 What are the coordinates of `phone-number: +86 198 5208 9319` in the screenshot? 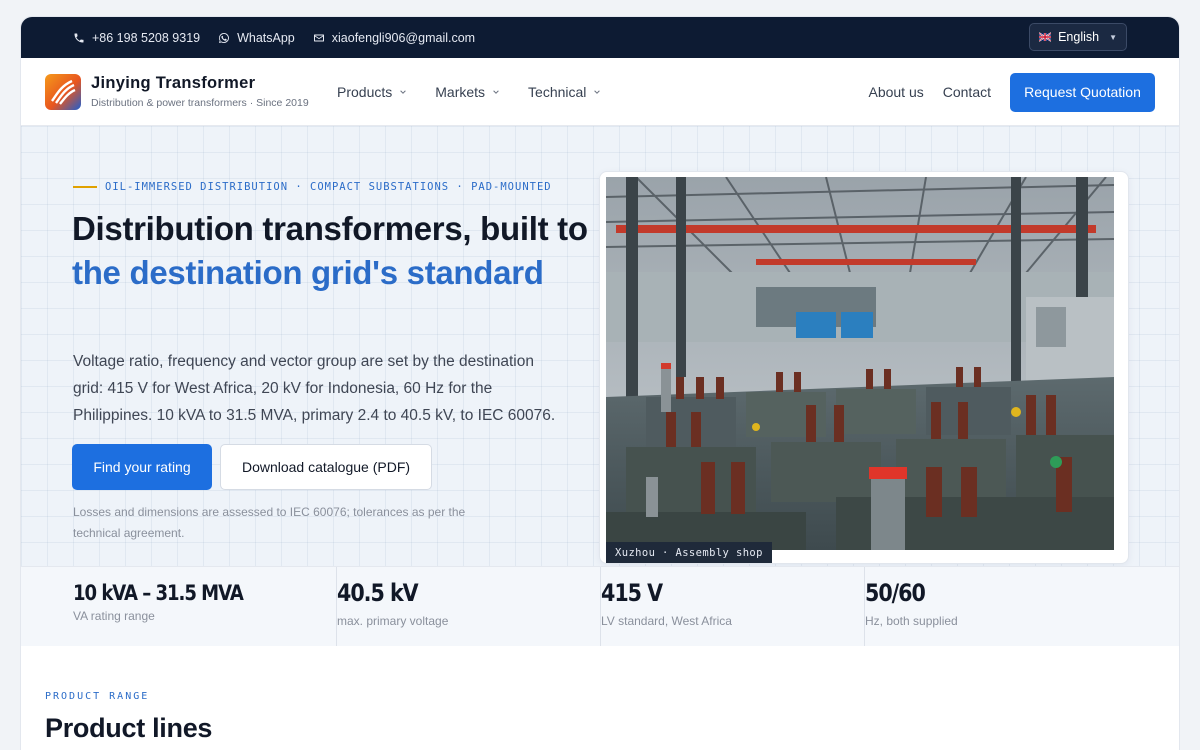 It's located at (146, 37).